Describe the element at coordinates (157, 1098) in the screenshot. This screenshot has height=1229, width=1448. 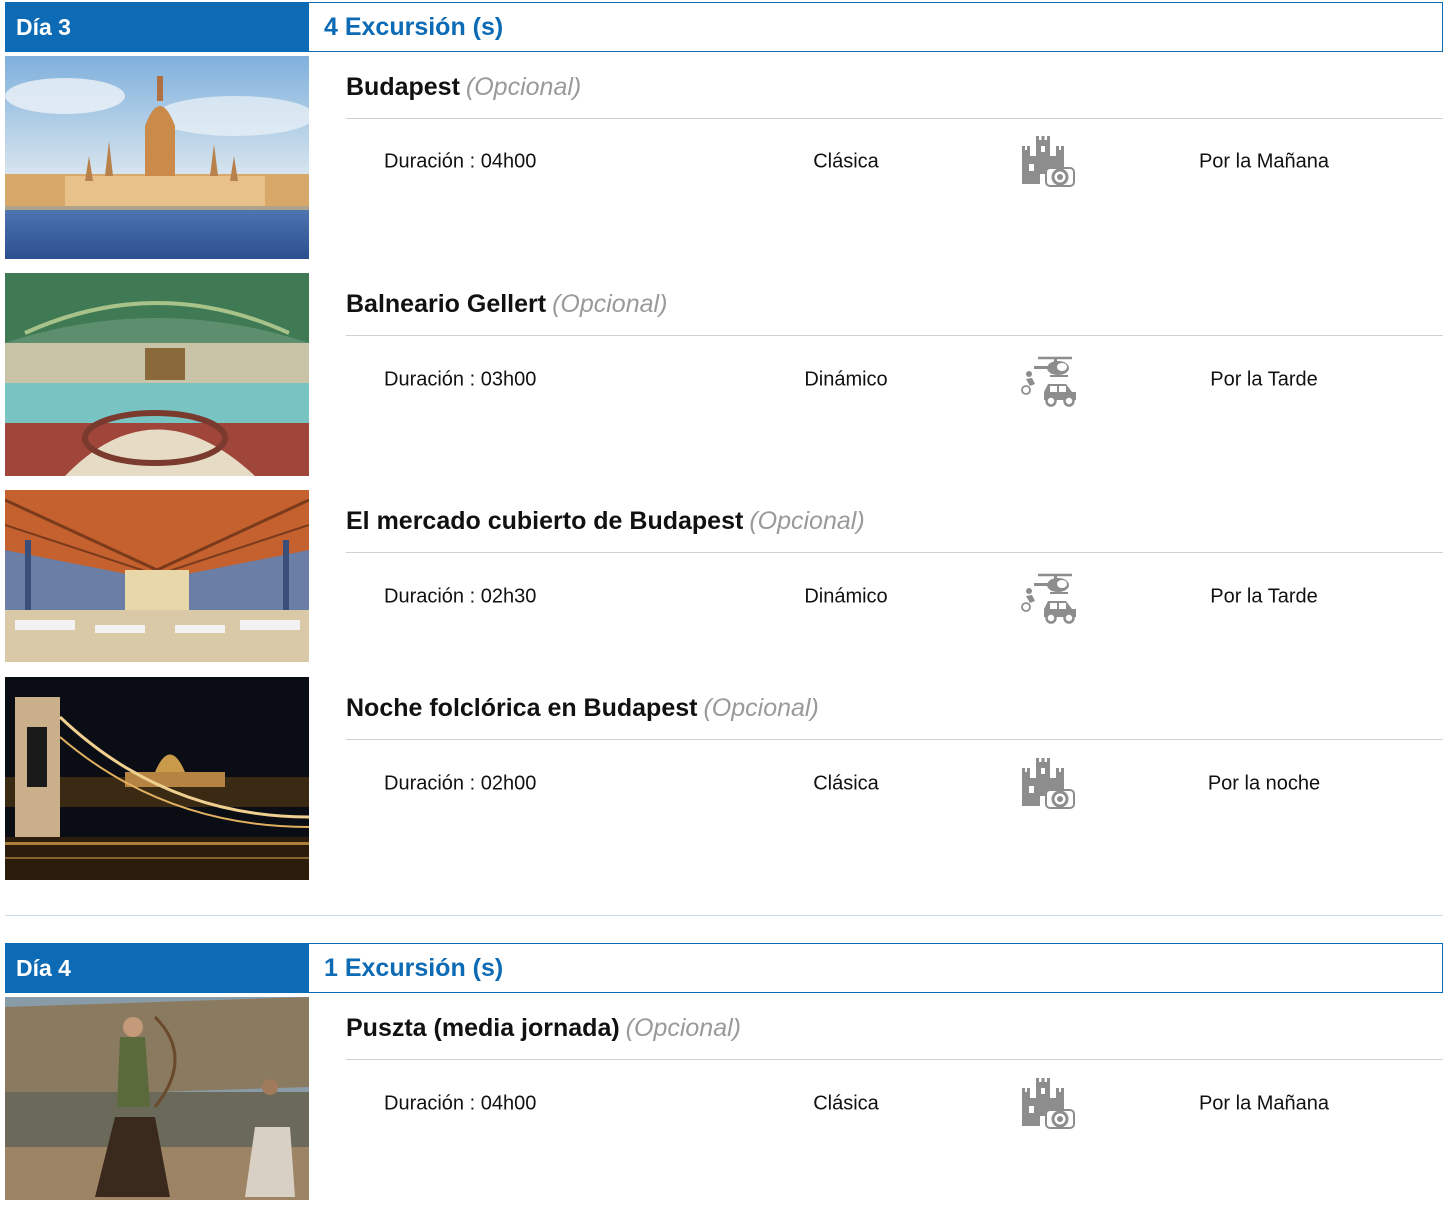
I see `horse-archer-photo` at that location.